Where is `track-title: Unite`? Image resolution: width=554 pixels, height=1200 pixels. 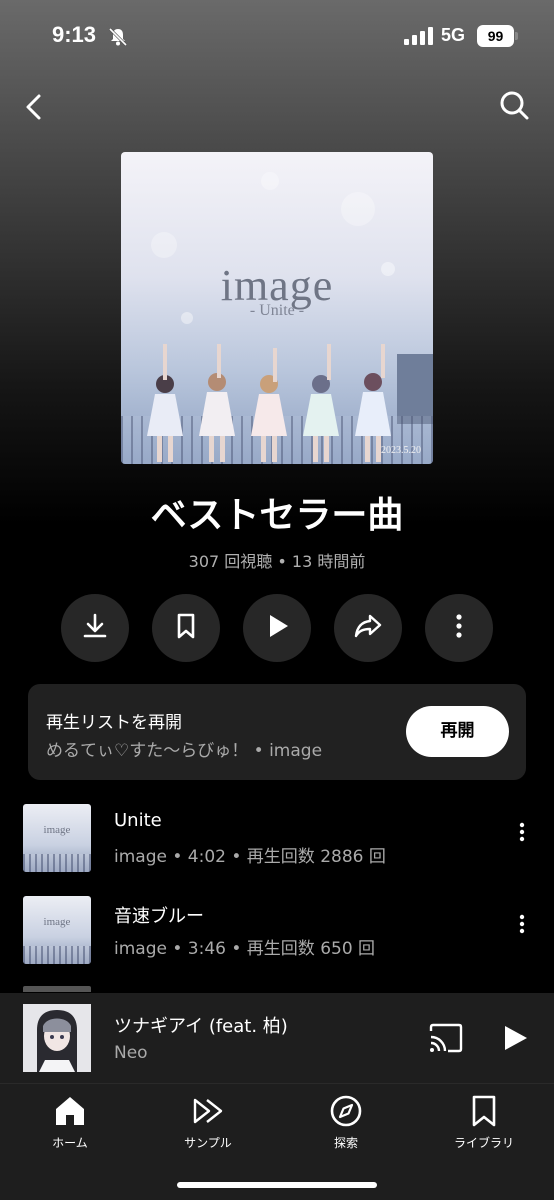 track-title: Unite is located at coordinates (138, 820).